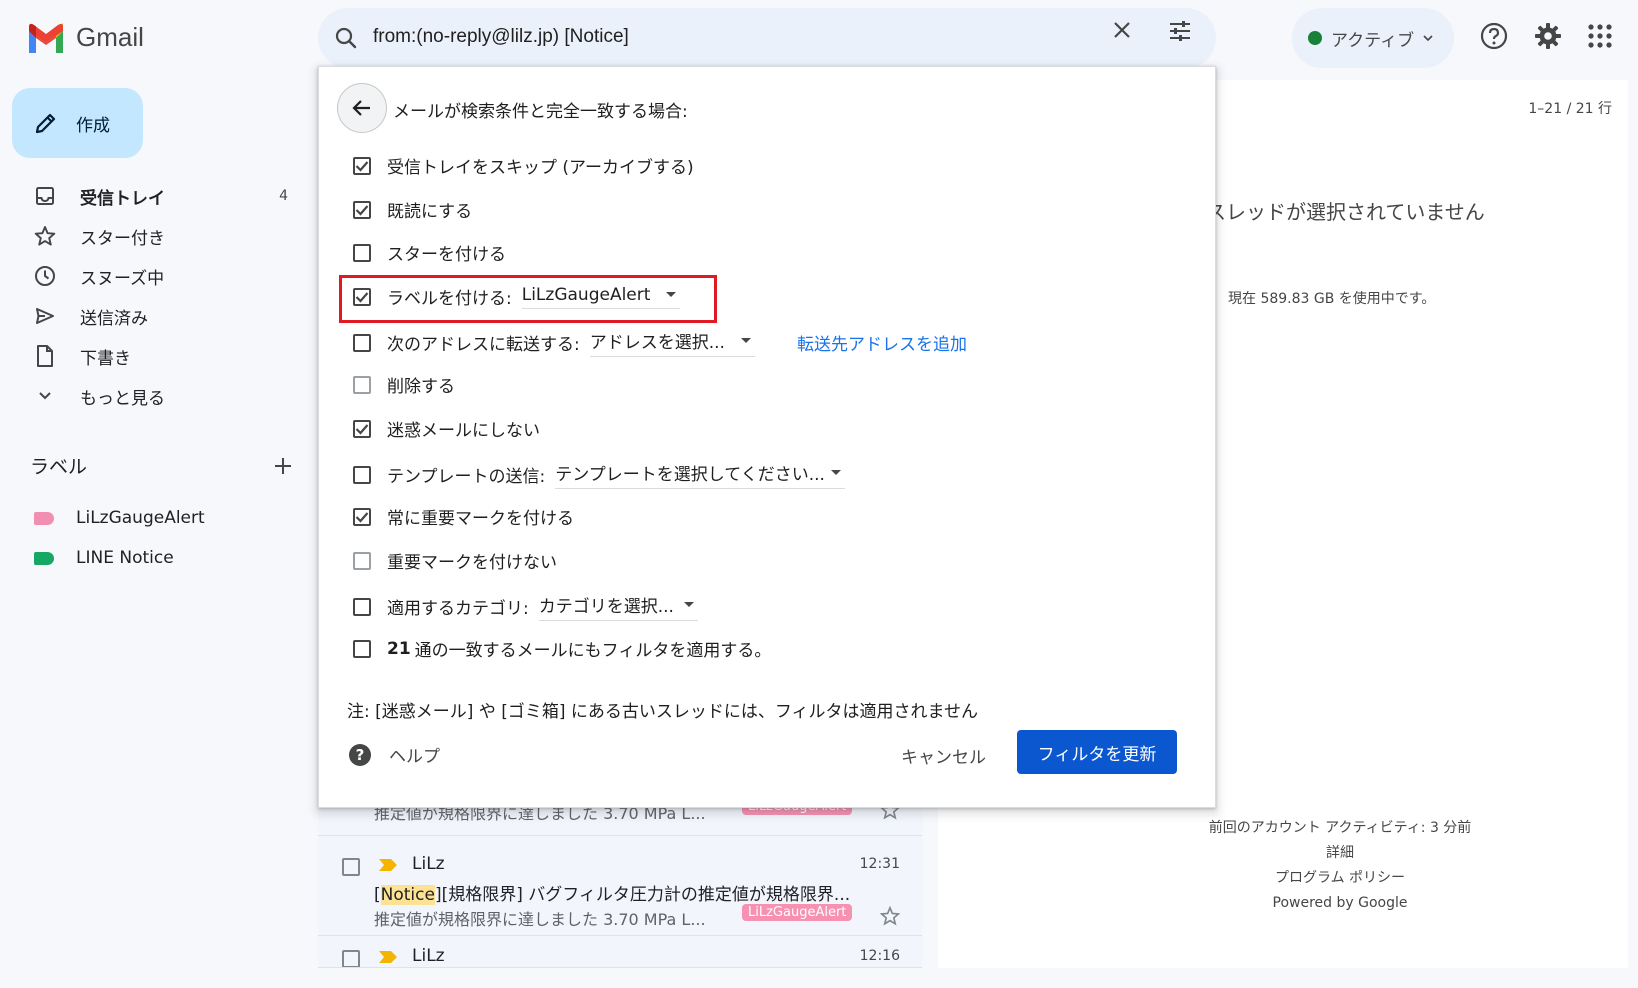 This screenshot has height=988, width=1638. I want to click on compose-button: 作成, so click(77, 123).